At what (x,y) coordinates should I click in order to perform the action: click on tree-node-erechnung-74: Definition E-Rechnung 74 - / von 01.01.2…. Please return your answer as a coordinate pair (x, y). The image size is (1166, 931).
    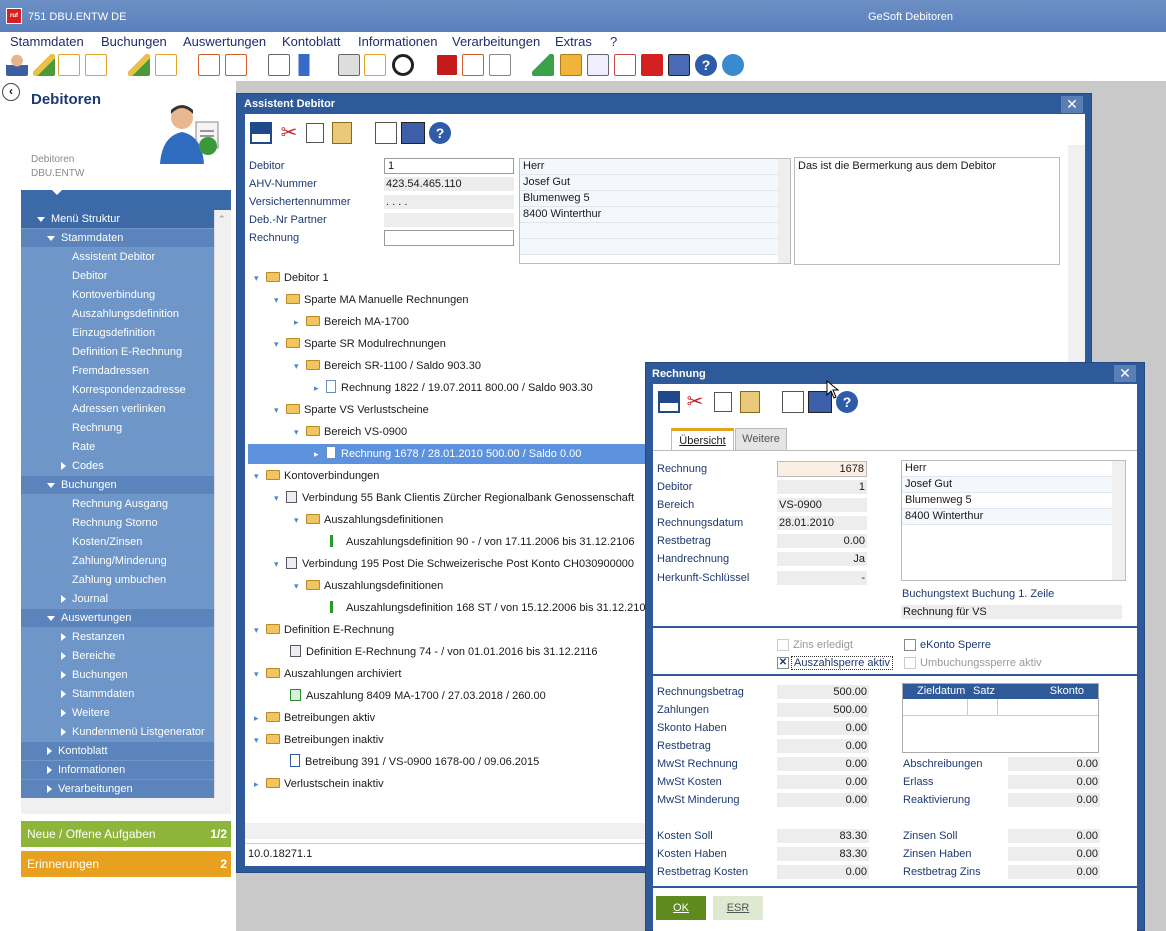
    Looking at the image, I should click on (444, 652).